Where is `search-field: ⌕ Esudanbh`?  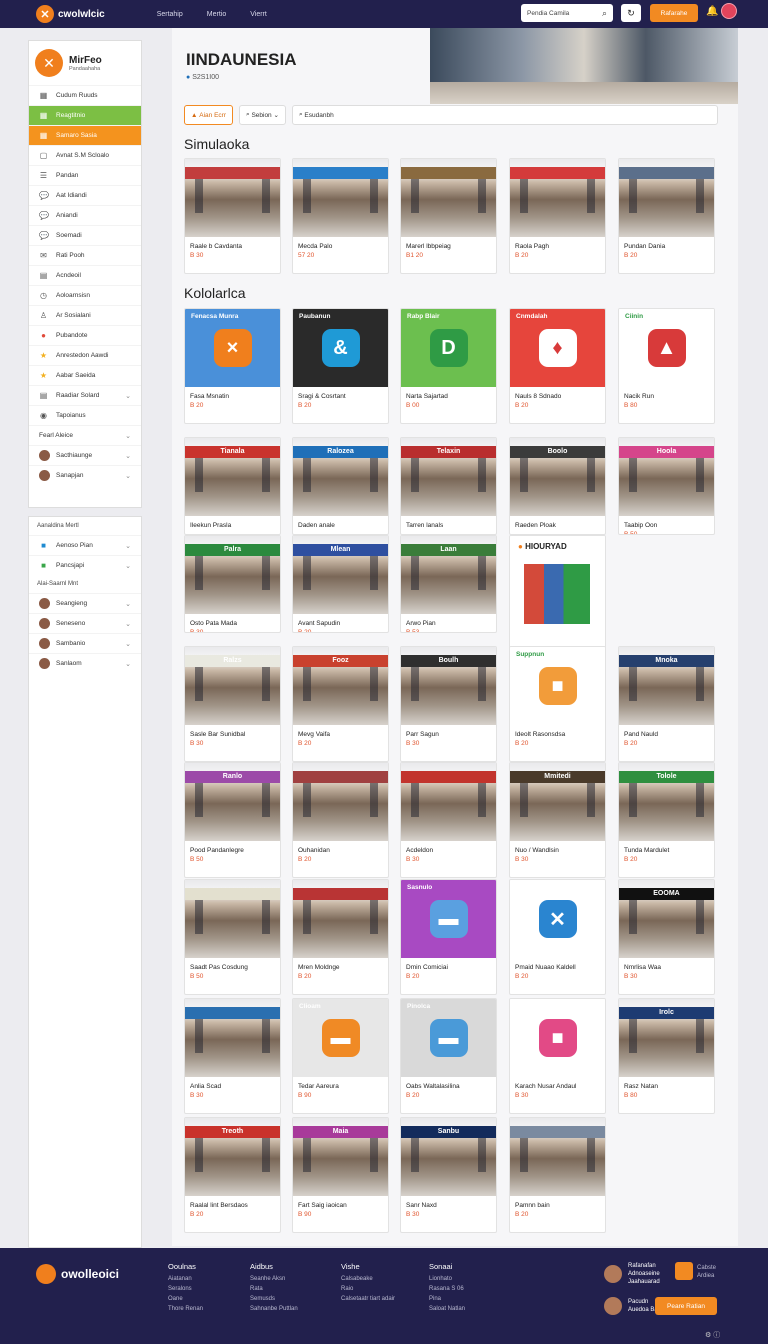 search-field: ⌕ Esudanbh is located at coordinates (504, 115).